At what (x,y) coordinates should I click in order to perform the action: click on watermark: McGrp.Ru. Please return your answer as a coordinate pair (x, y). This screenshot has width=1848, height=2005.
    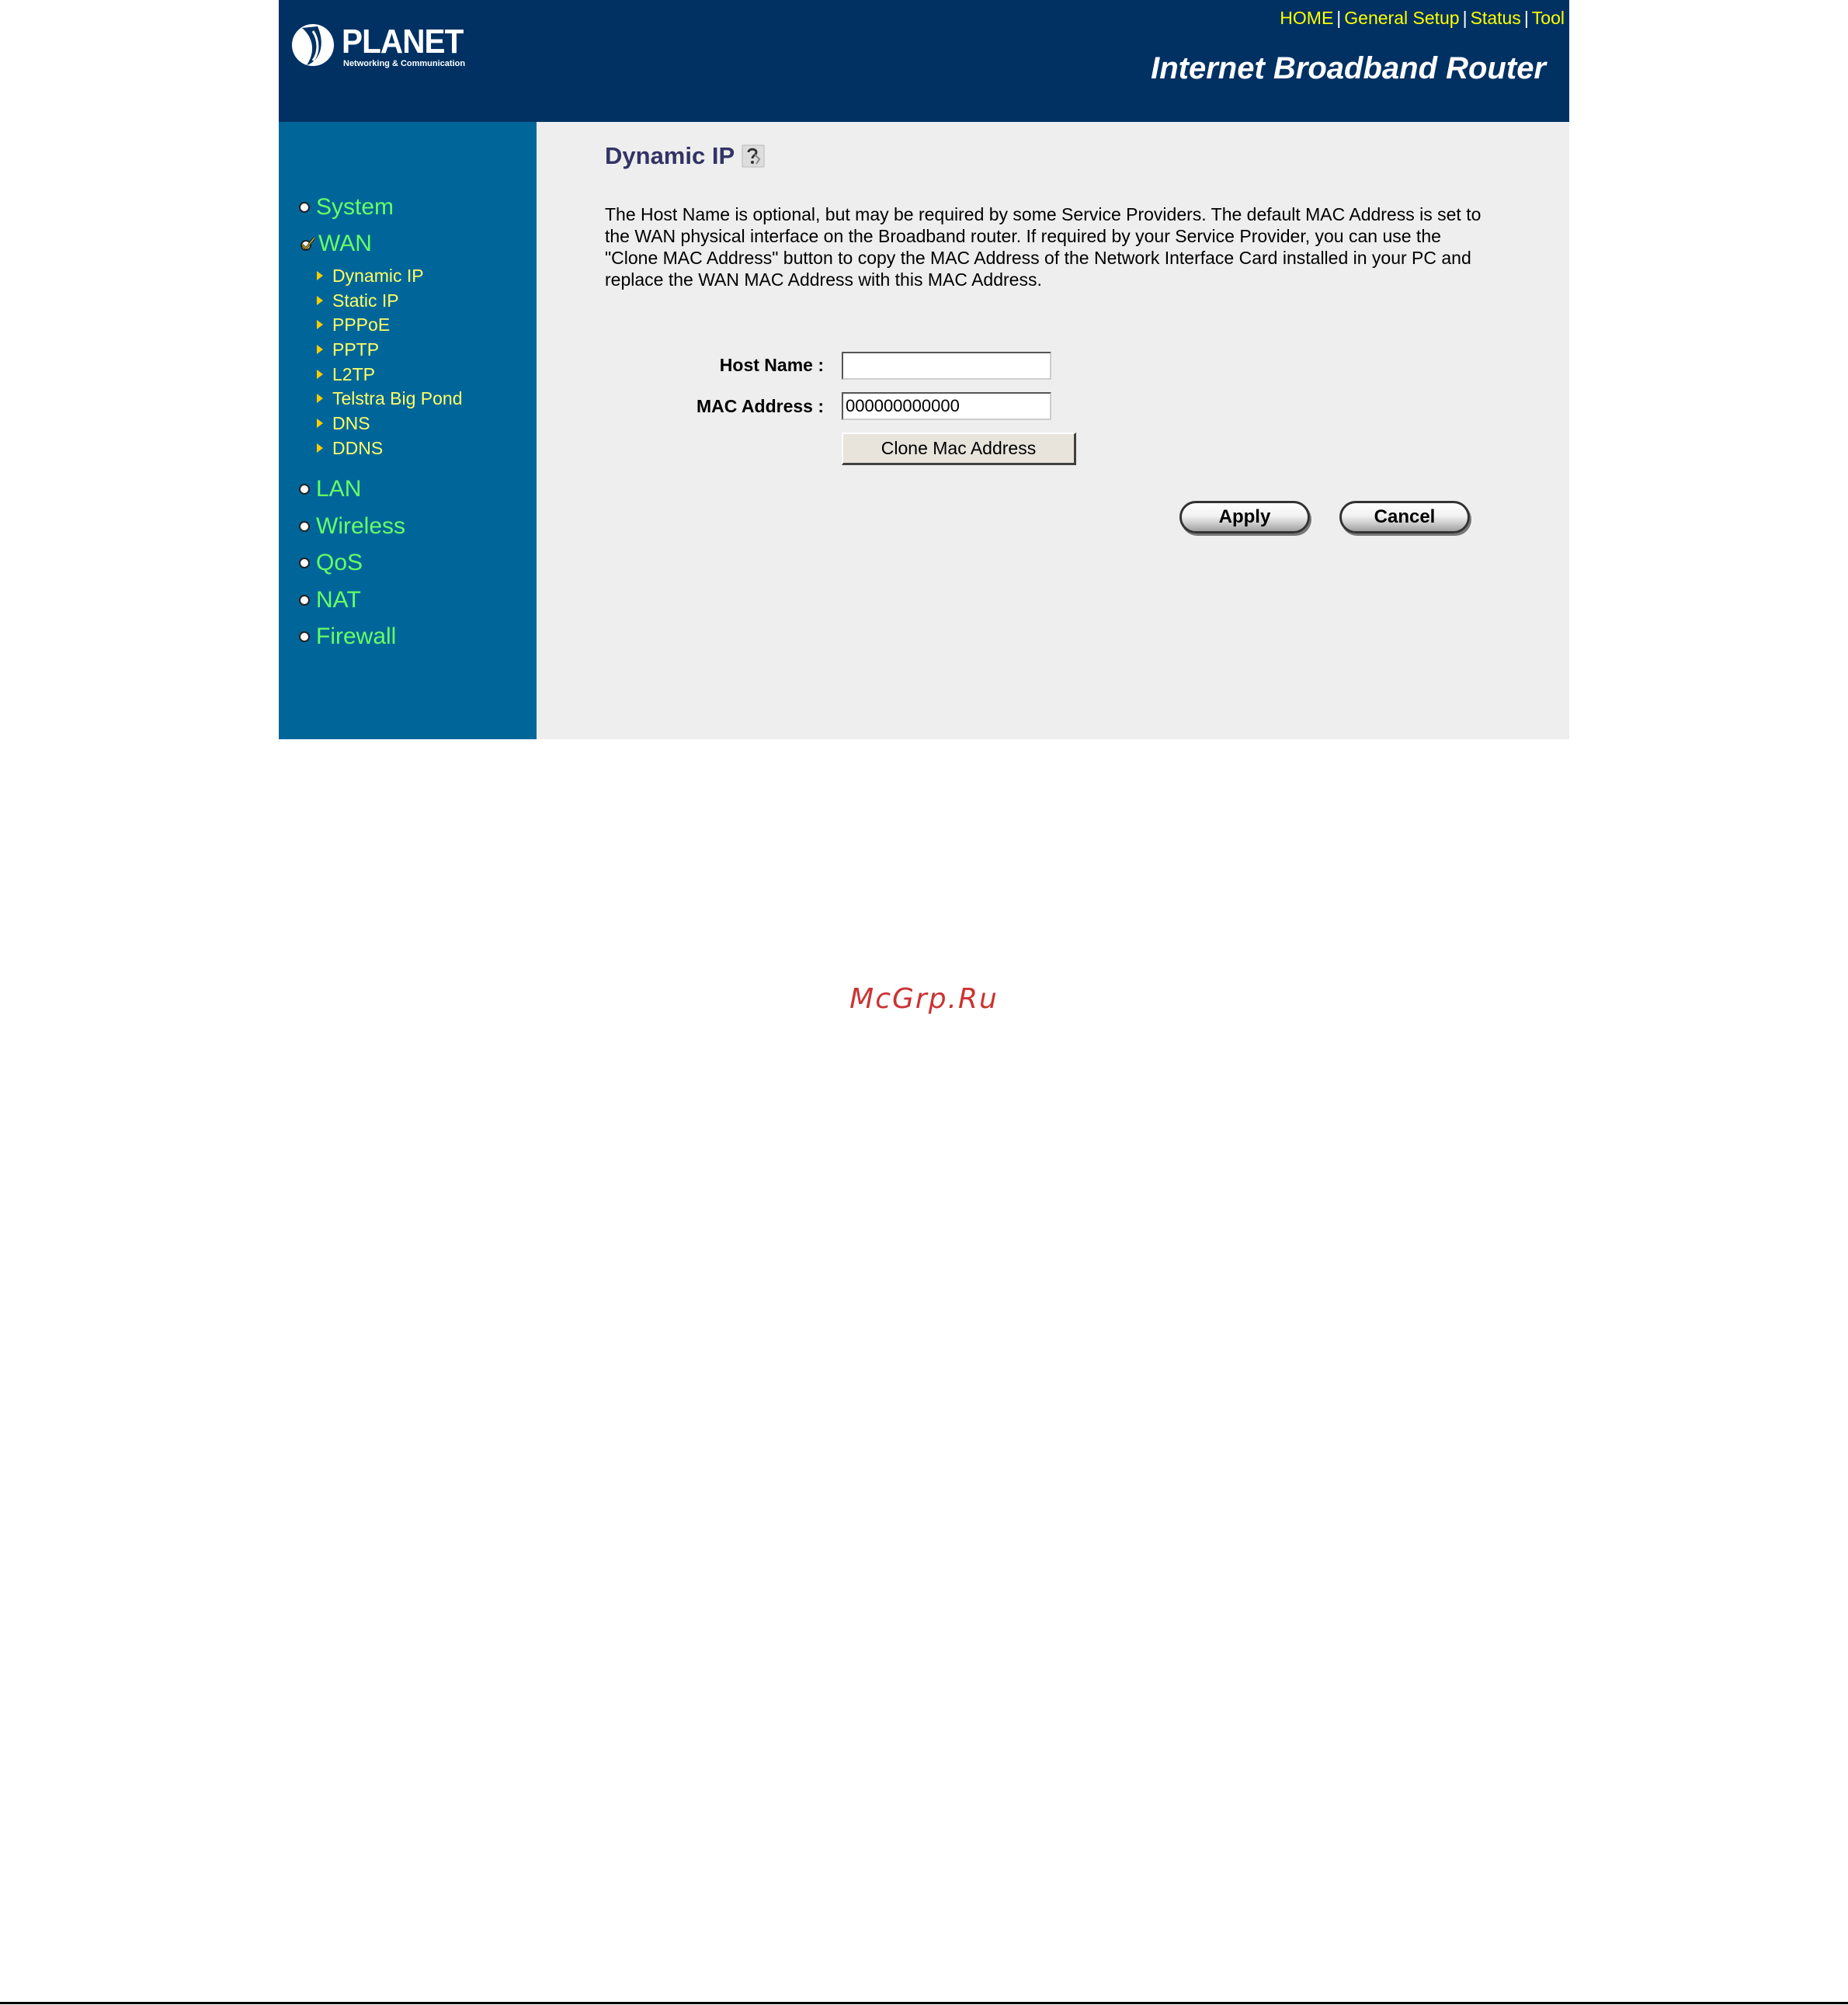
    Looking at the image, I should click on (924, 999).